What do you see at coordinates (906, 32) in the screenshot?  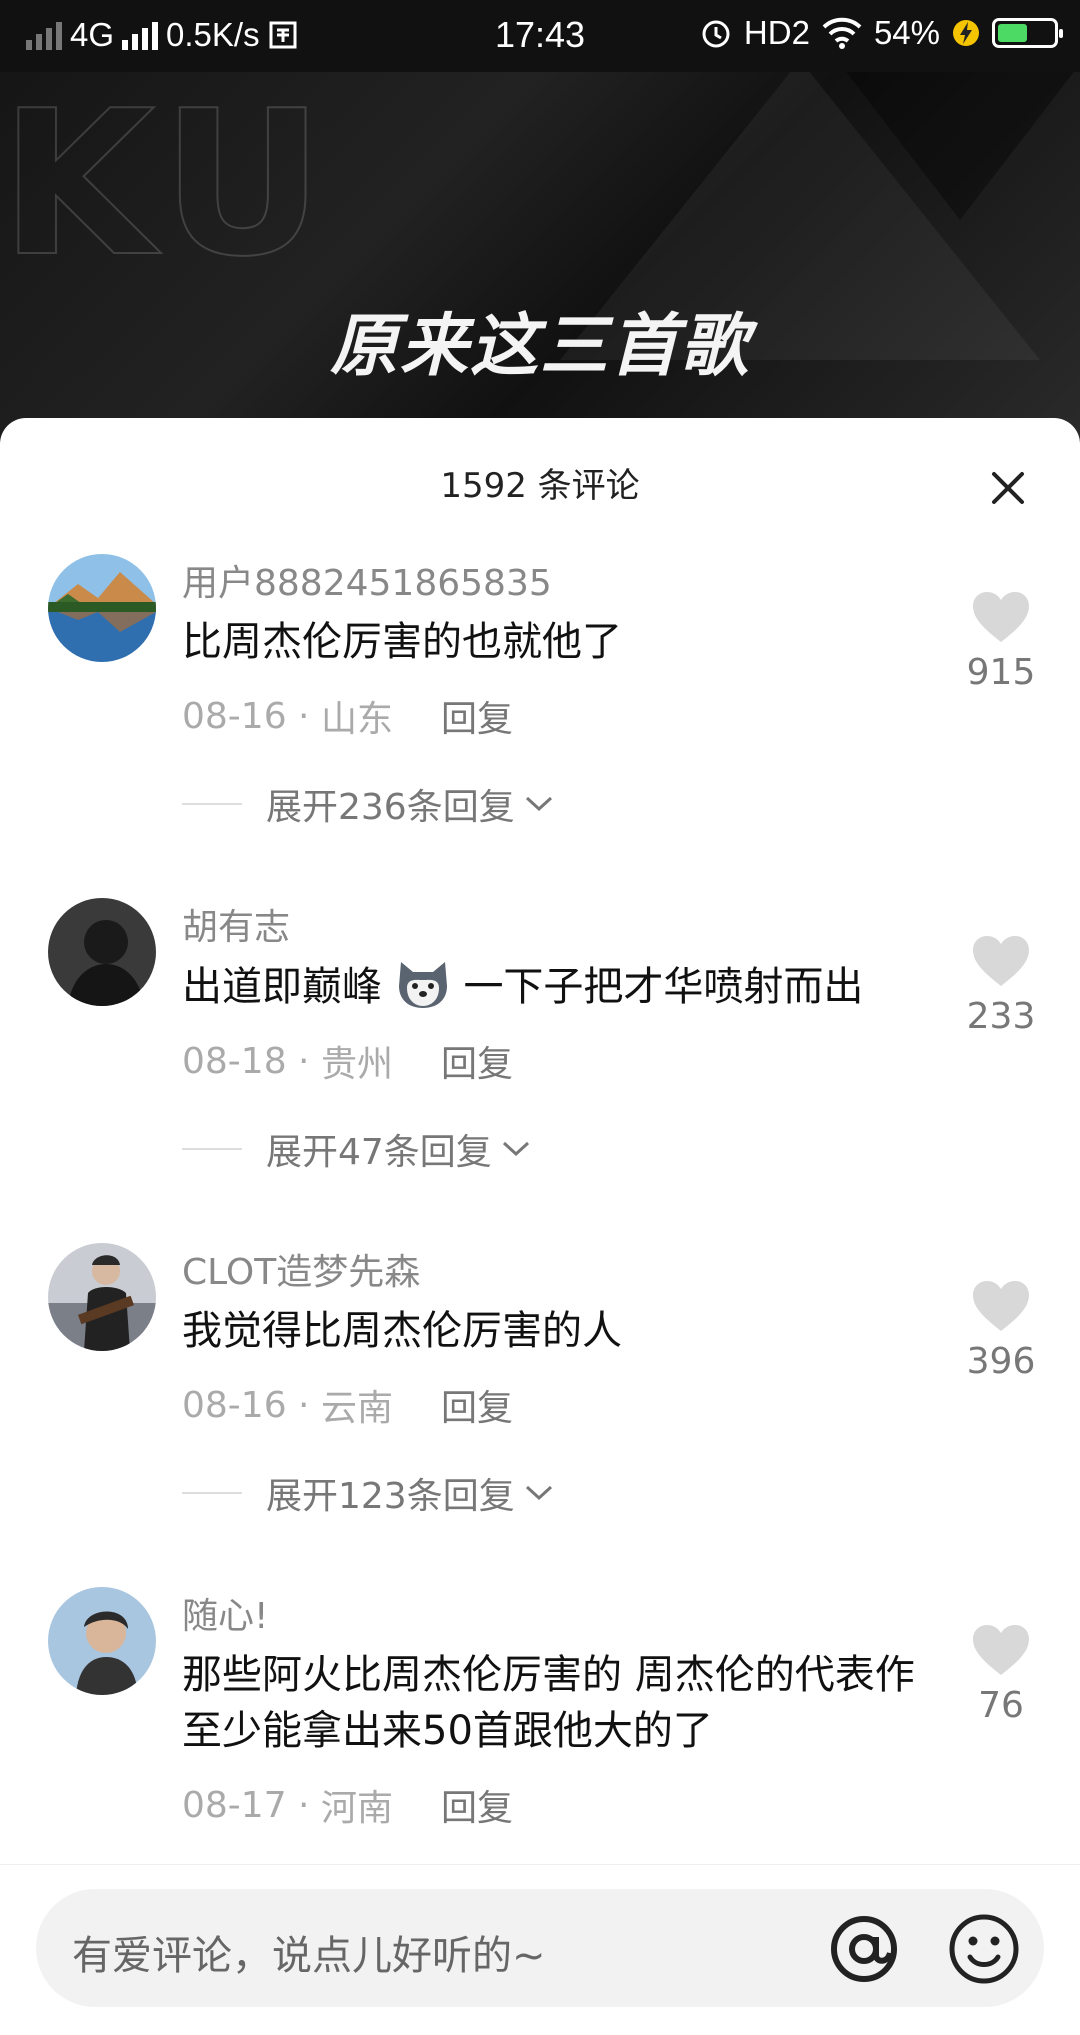 I see `battery-percent: 54%` at bounding box center [906, 32].